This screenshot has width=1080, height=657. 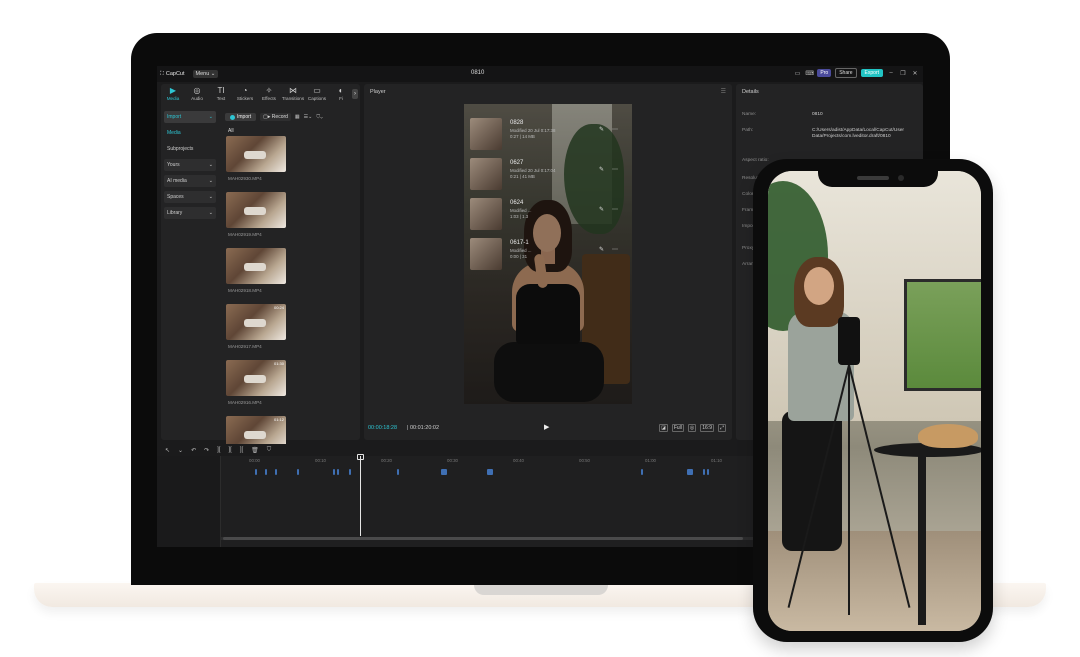 What do you see at coordinates (190, 149) in the screenshot?
I see `sidenav-item-subprojects: Subprojects` at bounding box center [190, 149].